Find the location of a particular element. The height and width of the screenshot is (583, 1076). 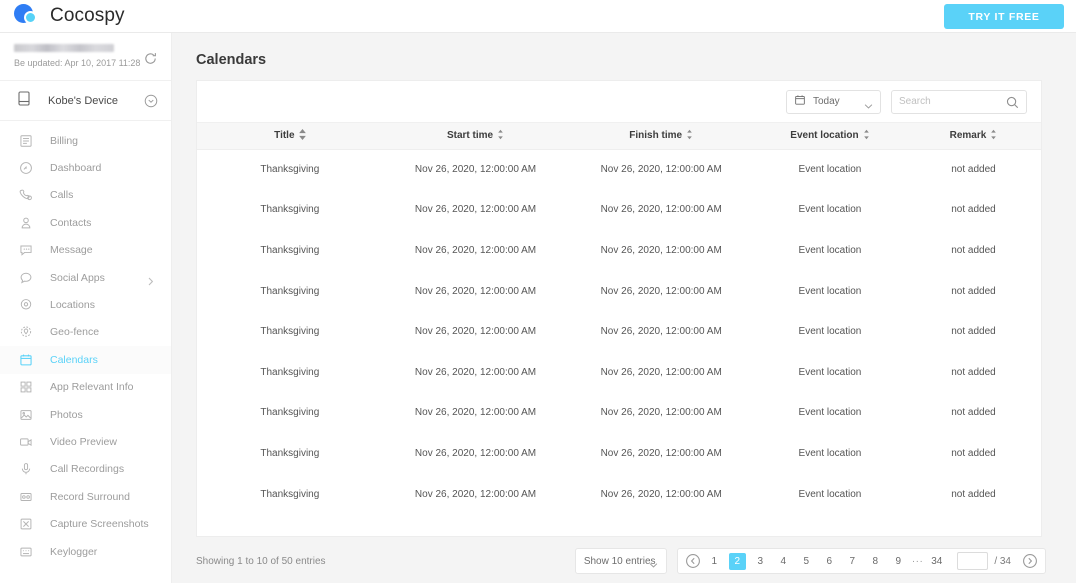

chevron-left-circle-icon is located at coordinates (693, 561).